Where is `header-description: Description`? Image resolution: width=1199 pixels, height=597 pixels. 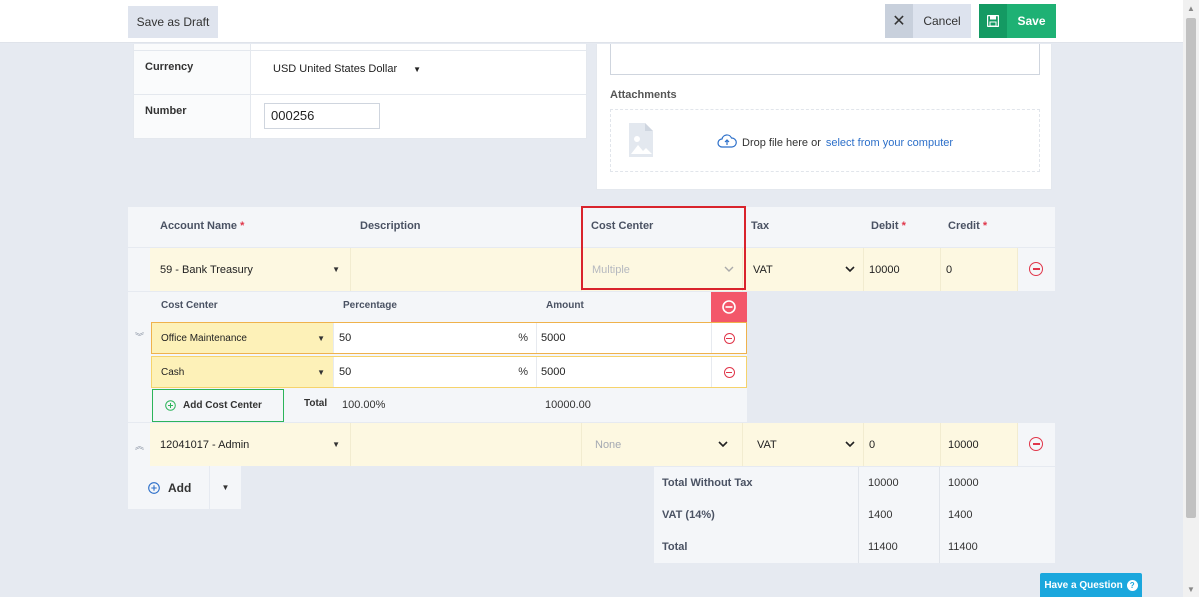
header-description: Description is located at coordinates (390, 226).